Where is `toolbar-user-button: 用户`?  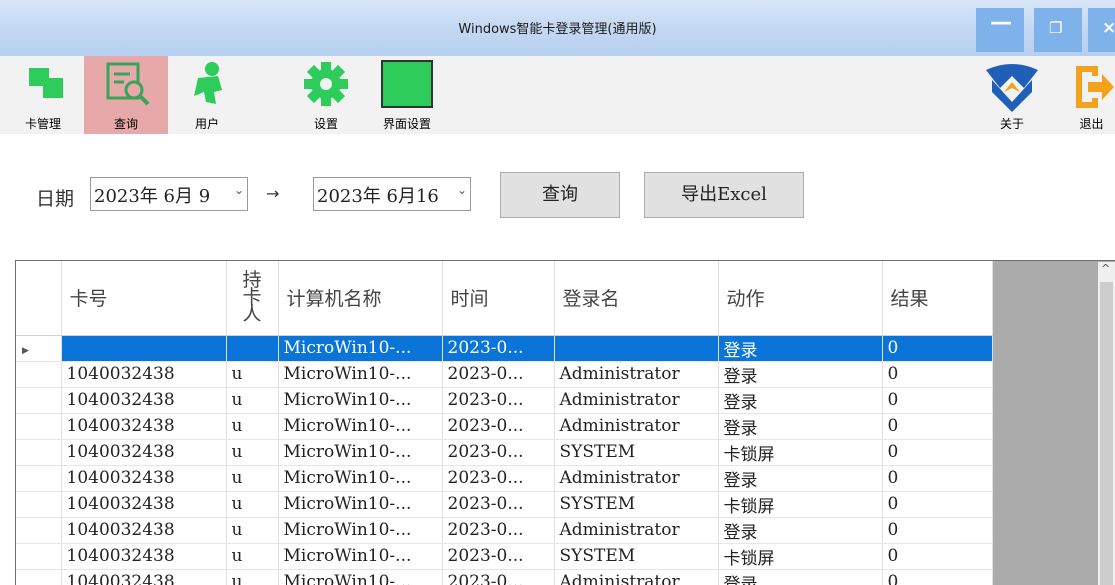
toolbar-user-button: 用户 is located at coordinates (207, 95).